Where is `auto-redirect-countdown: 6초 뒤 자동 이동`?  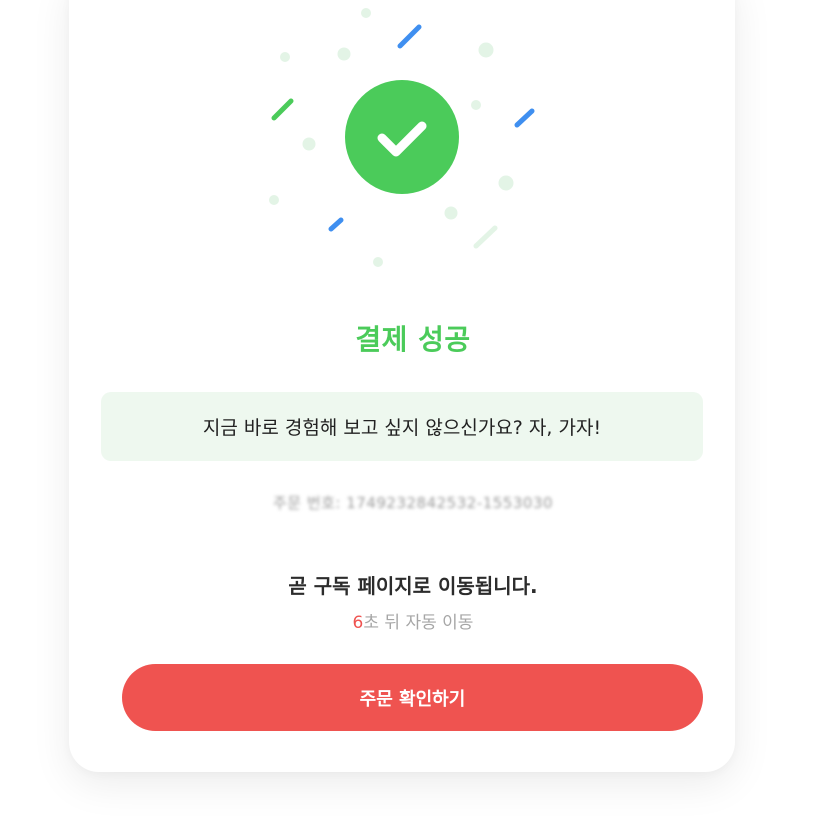
auto-redirect-countdown: 6초 뒤 자동 이동 is located at coordinates (413, 620).